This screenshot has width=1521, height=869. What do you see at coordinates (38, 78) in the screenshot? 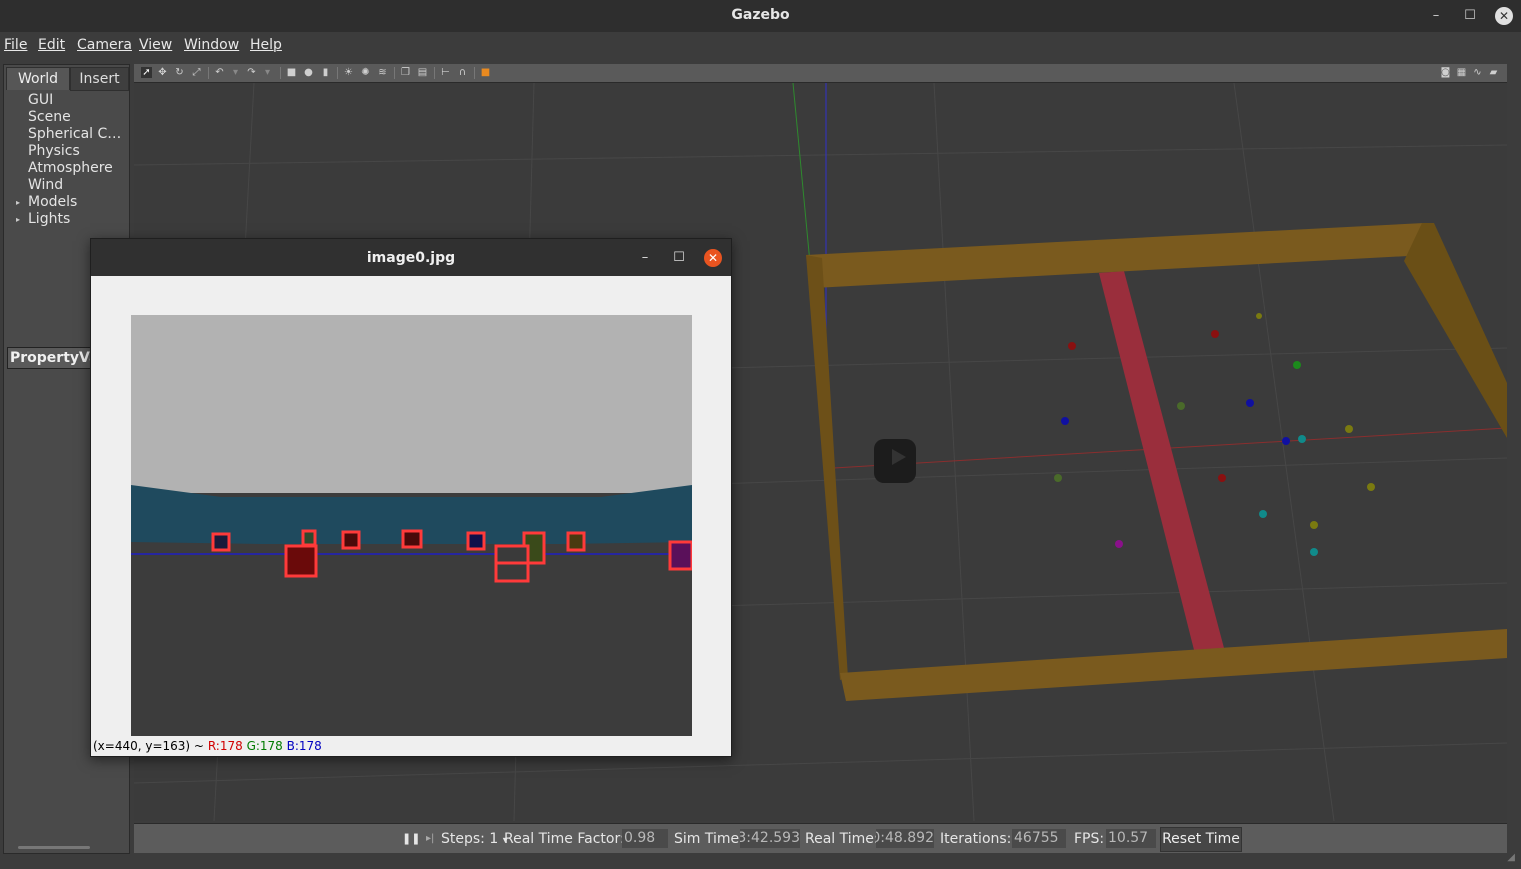
I see `tab-world: World` at bounding box center [38, 78].